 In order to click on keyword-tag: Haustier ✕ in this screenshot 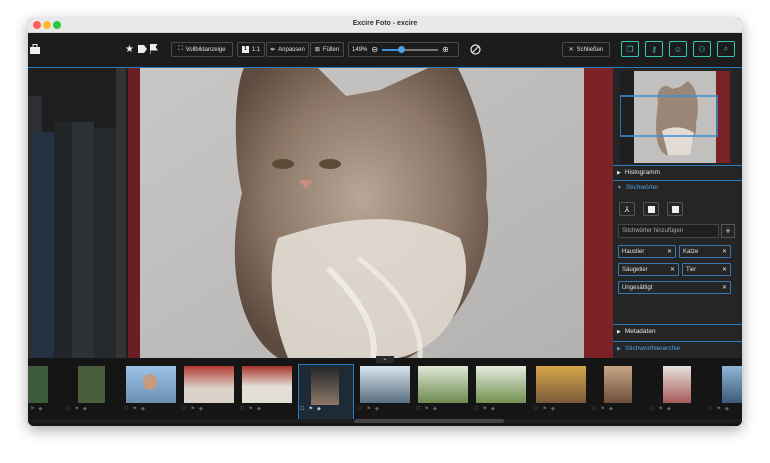, I will do `click(647, 251)`.